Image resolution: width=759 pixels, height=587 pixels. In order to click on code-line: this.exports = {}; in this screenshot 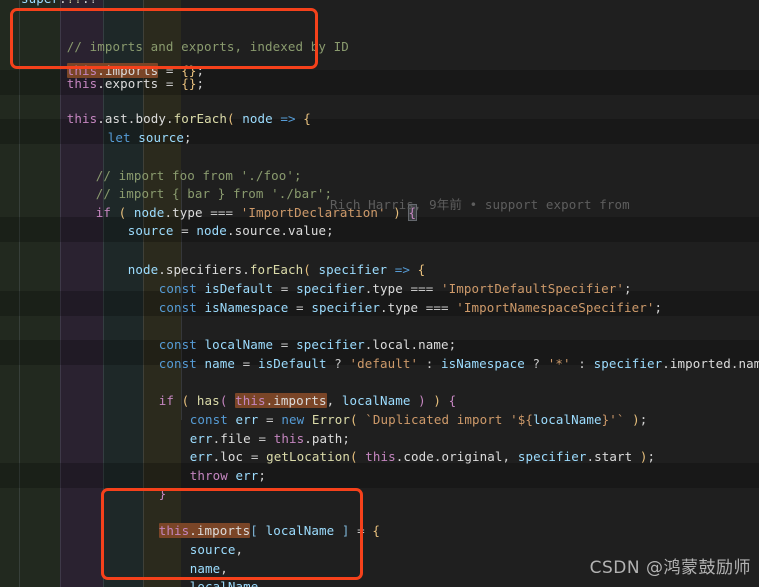, I will do `click(135, 83)`.